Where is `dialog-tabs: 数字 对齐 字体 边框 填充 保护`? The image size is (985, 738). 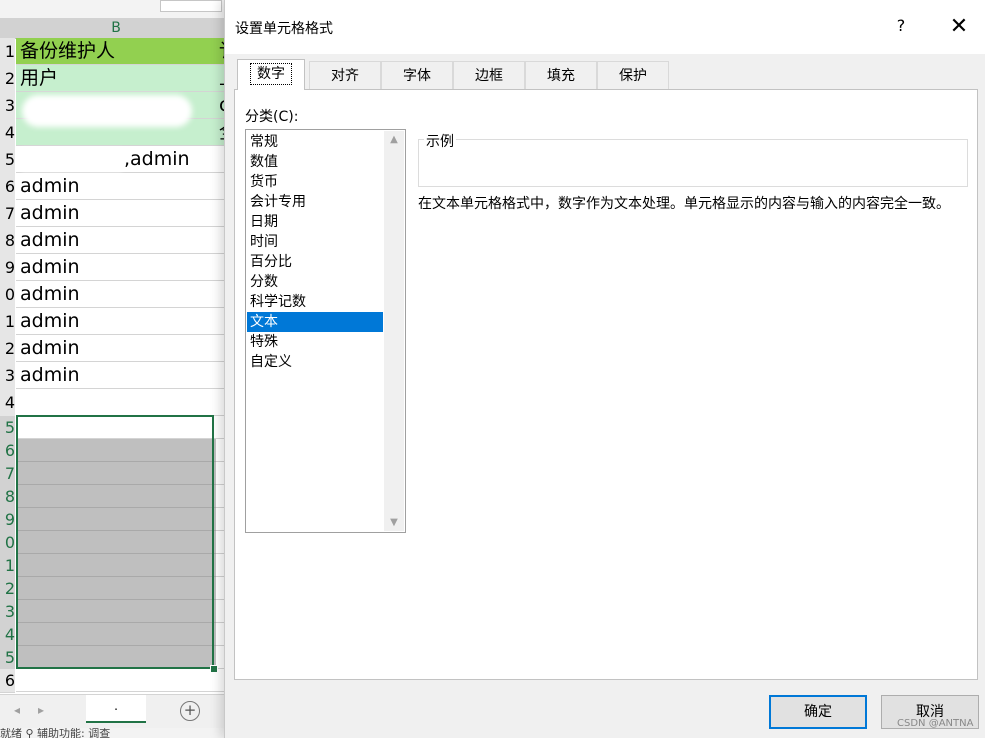
dialog-tabs: 数字 对齐 字体 边框 填充 保护 is located at coordinates (605, 74).